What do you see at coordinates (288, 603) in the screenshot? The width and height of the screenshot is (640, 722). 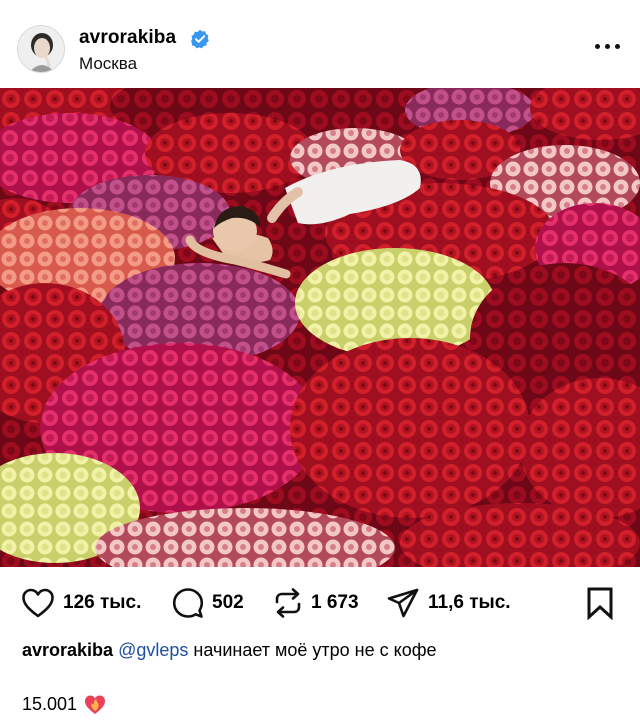 I see `repost-icon` at bounding box center [288, 603].